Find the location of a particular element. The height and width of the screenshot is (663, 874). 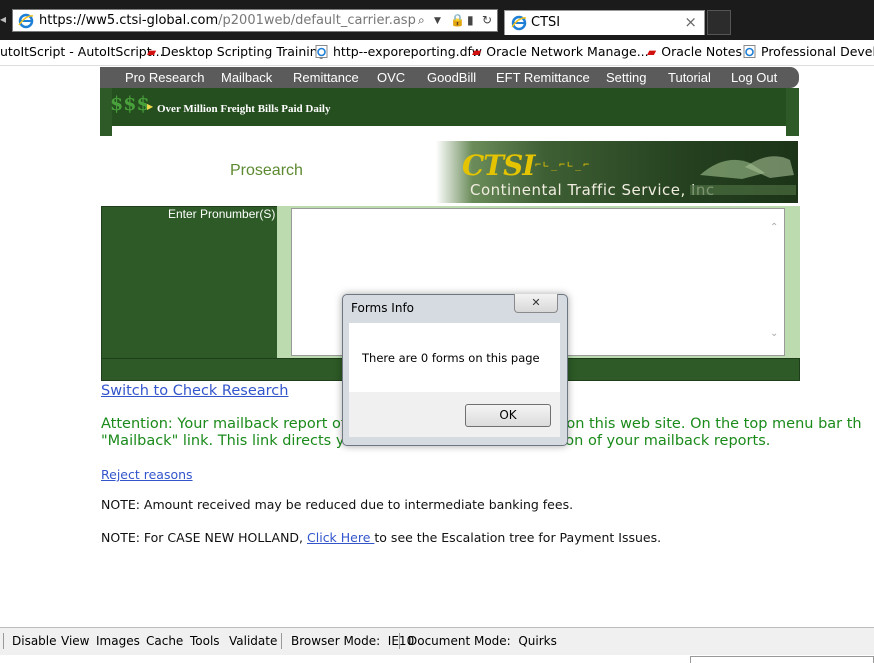

favorite-item: Professional Develop is located at coordinates (808, 51).